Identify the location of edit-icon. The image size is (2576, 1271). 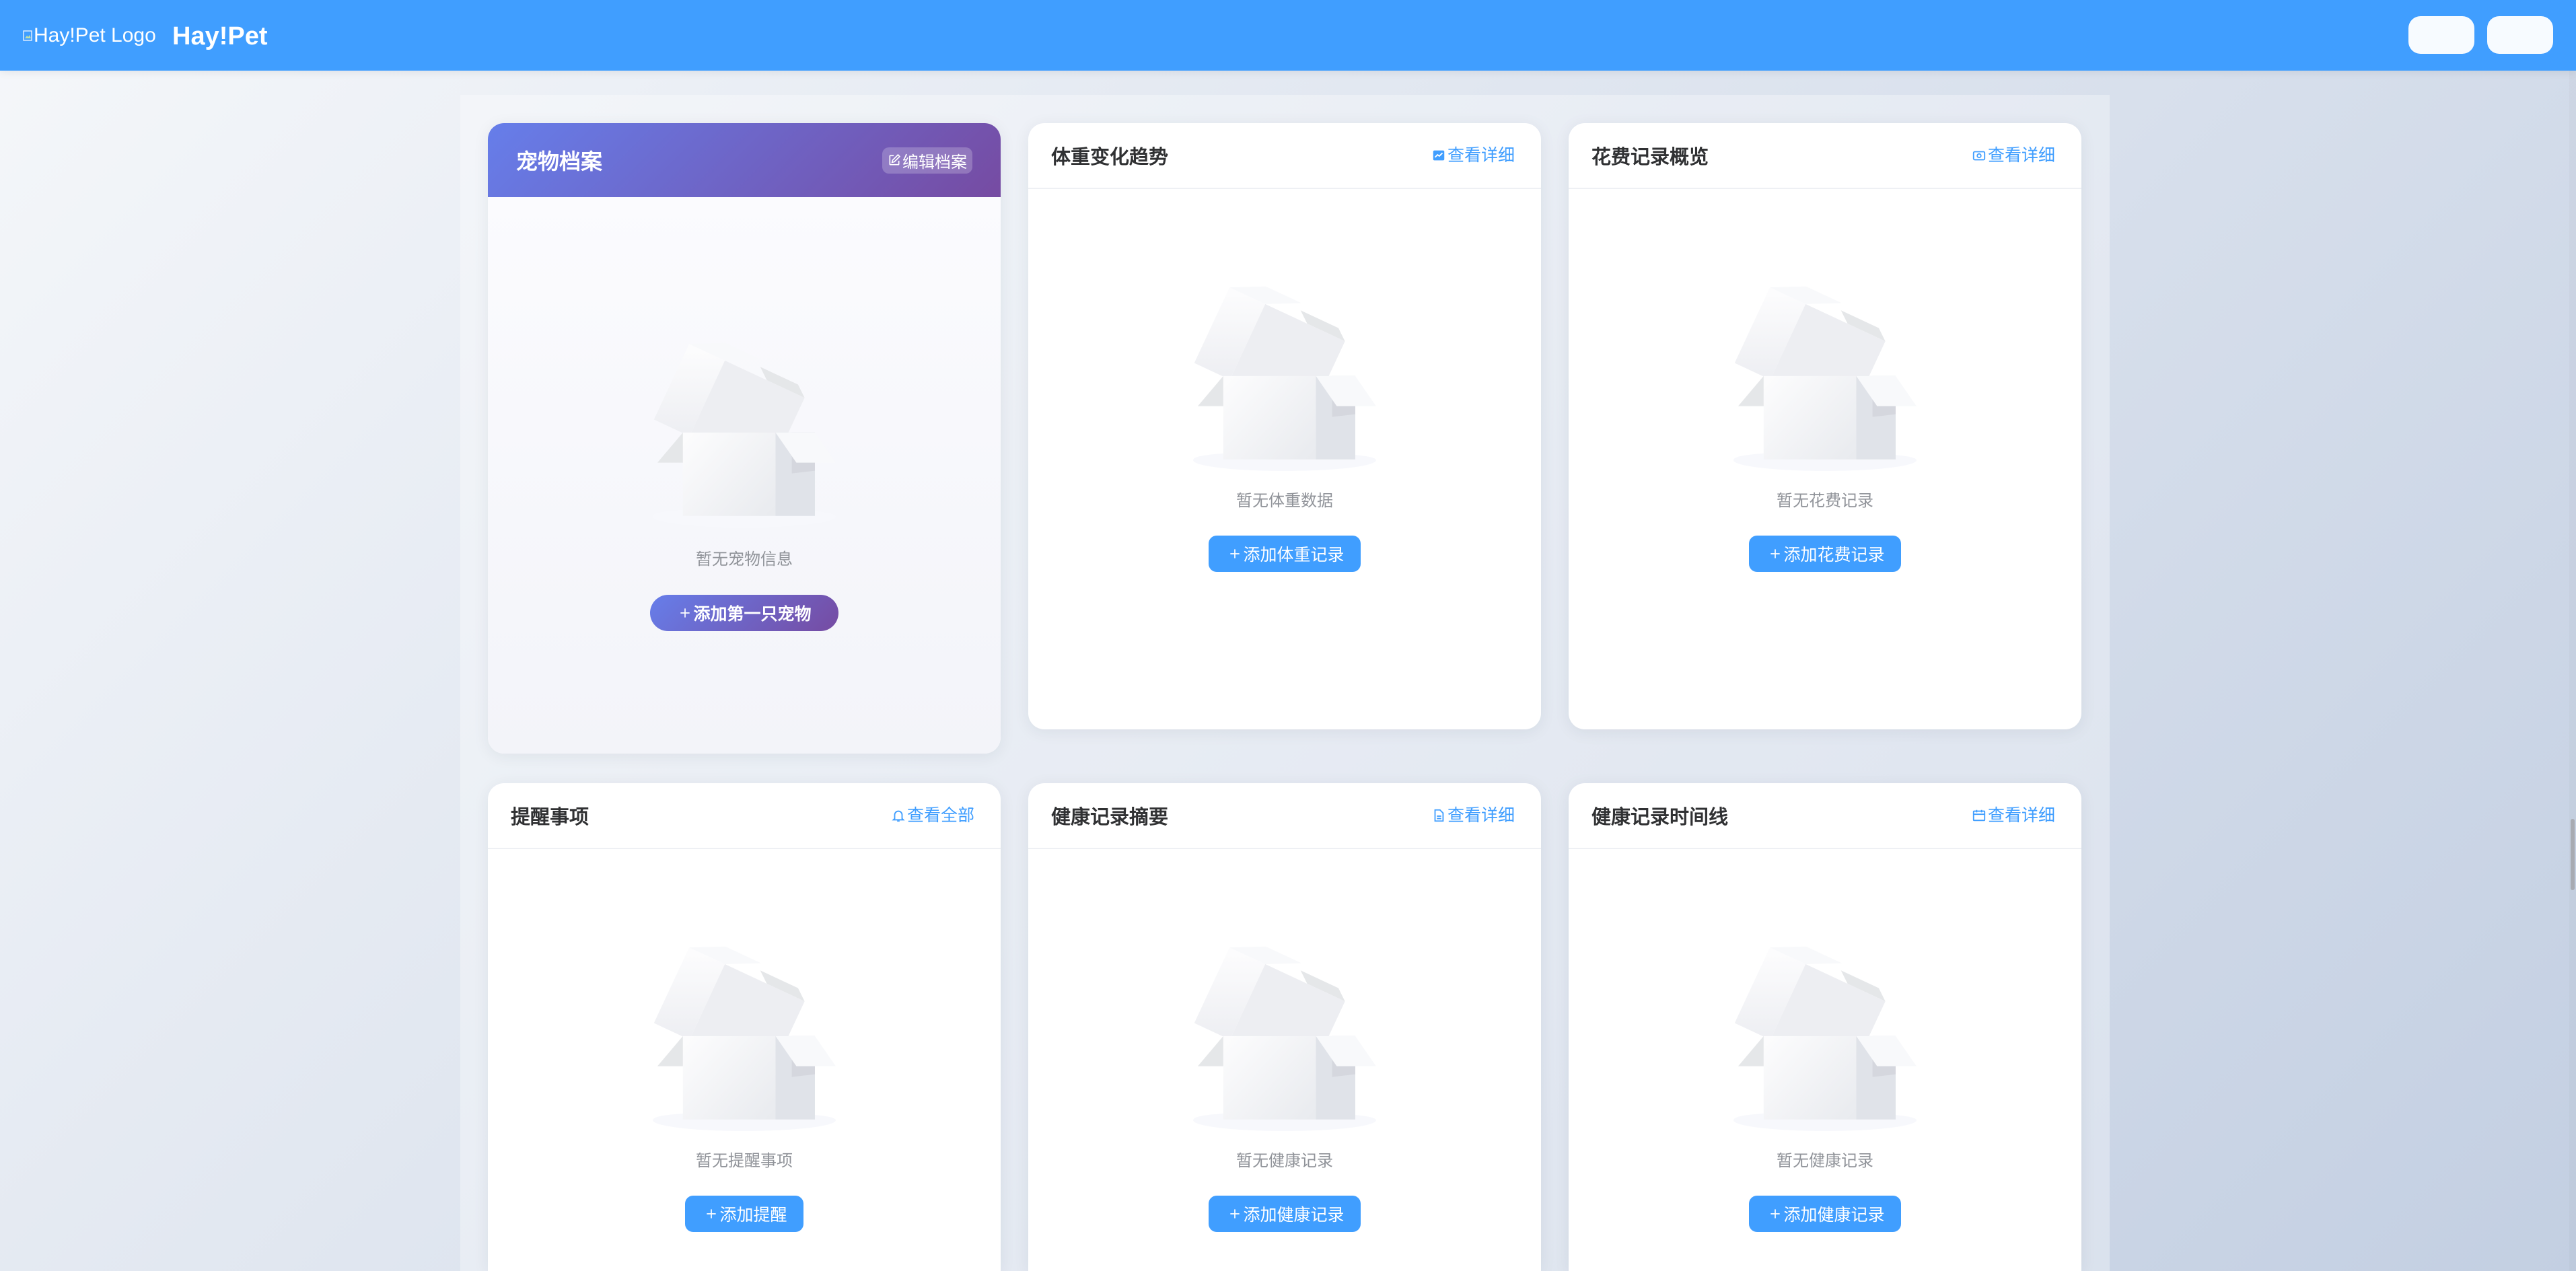
(894, 160).